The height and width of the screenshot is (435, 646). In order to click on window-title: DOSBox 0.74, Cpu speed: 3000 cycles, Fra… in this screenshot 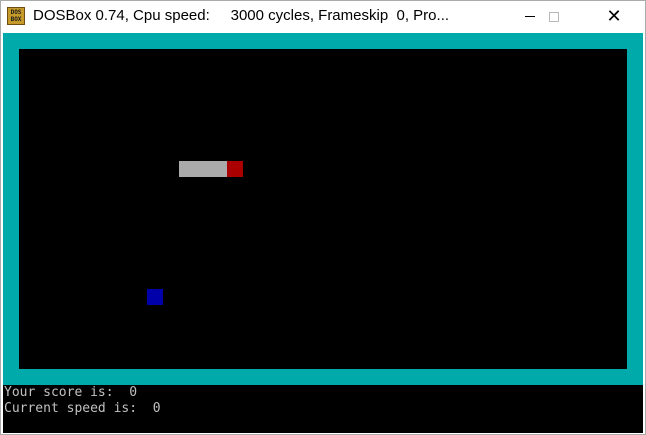, I will do `click(241, 15)`.